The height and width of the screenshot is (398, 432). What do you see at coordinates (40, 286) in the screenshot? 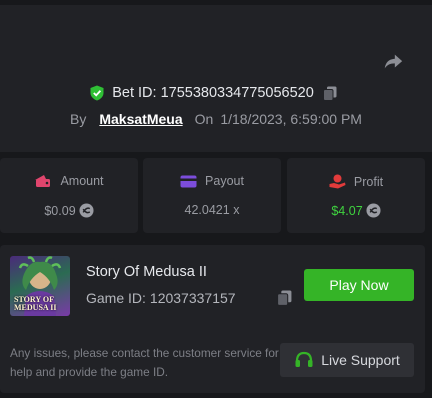
I see `game-thumbnail: STORY OF MEDUSA II` at bounding box center [40, 286].